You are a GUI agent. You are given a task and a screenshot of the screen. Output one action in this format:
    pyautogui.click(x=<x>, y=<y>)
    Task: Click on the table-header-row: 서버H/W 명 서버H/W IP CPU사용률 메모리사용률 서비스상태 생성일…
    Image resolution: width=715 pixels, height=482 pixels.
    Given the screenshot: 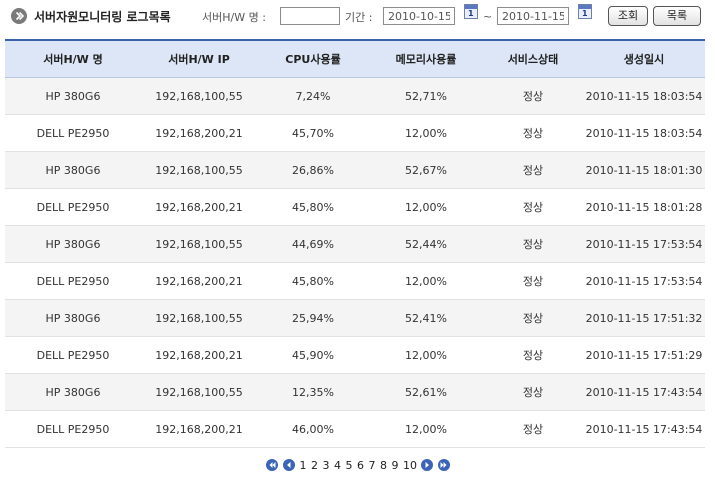 What is the action you would take?
    pyautogui.click(x=355, y=59)
    